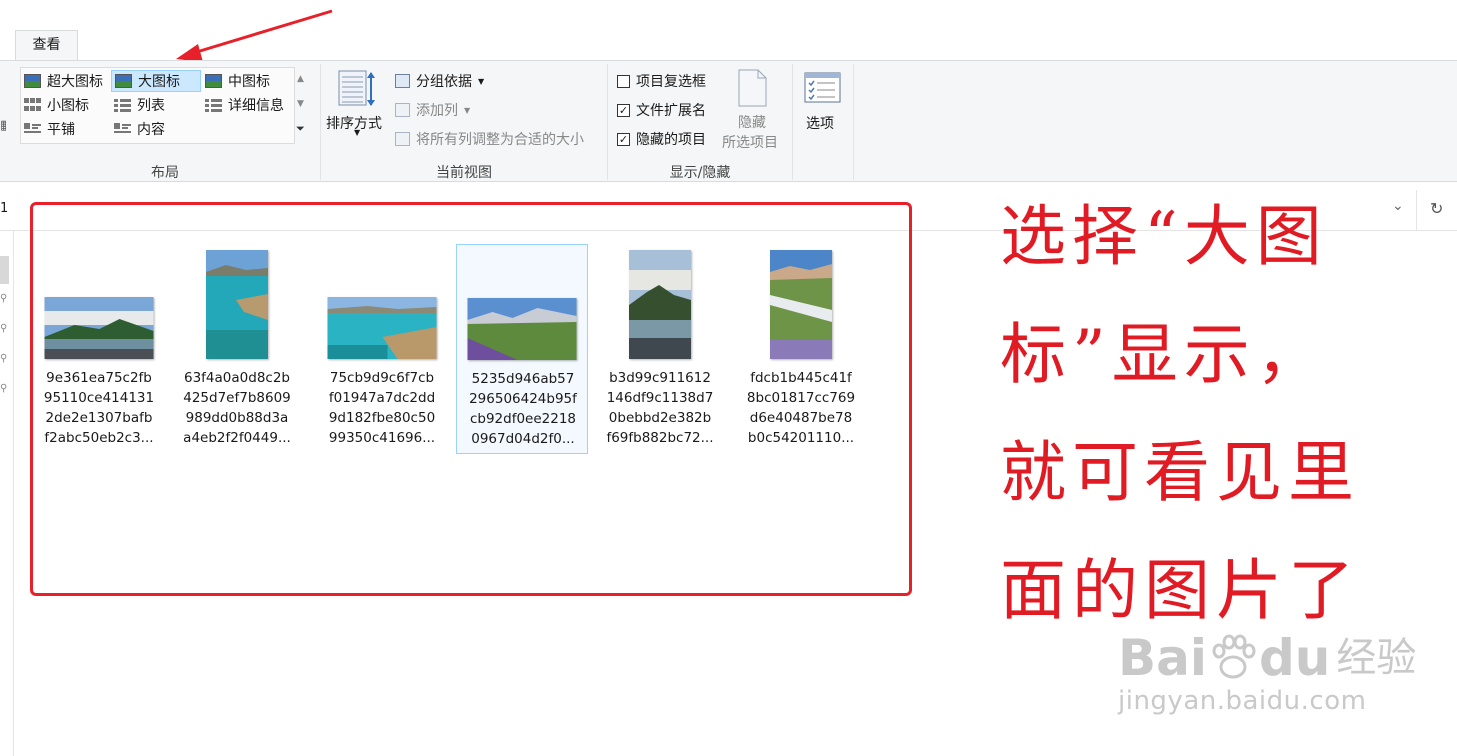  What do you see at coordinates (139, 129) in the screenshot?
I see `layout-content: 内容` at bounding box center [139, 129].